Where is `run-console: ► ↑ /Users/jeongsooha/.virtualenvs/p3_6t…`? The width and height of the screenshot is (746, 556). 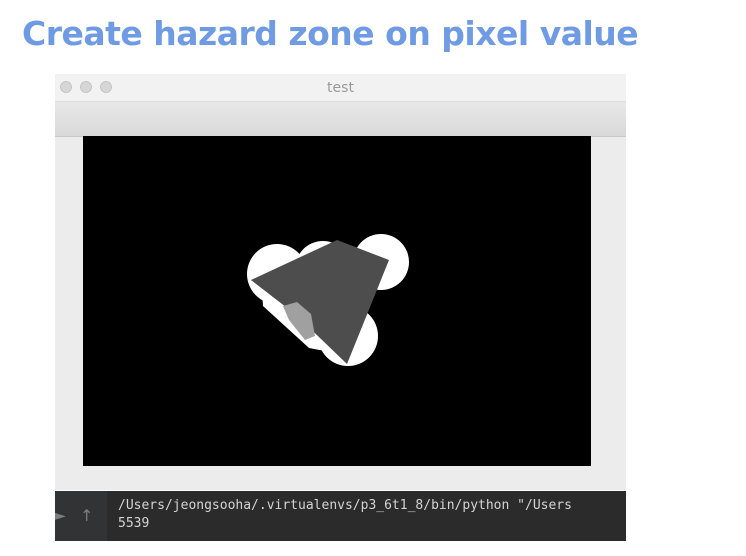
run-console: ► ↑ /Users/jeongsooha/.virtualenvs/p3_6t… is located at coordinates (340, 516).